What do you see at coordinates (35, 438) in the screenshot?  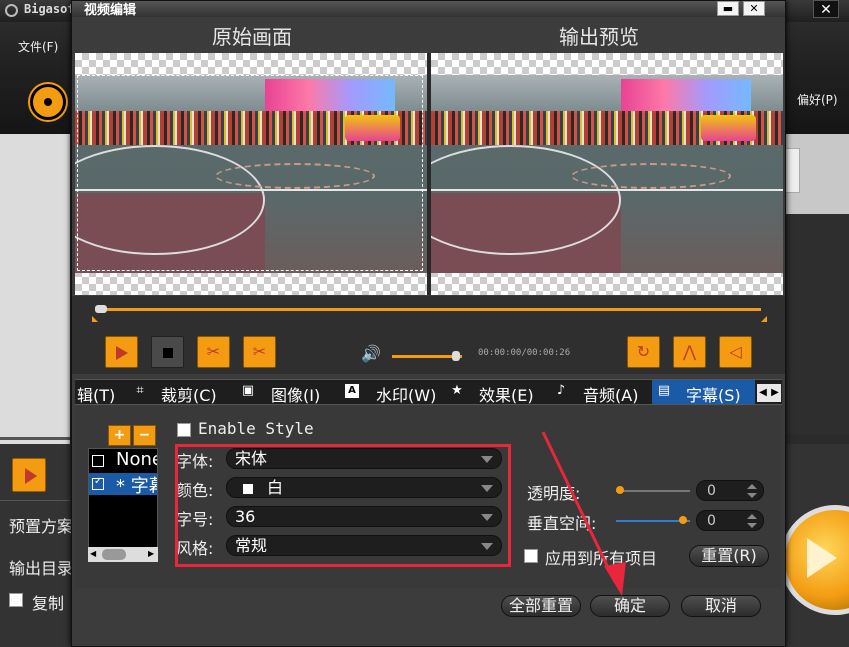 I see `main-progress-slider` at bounding box center [35, 438].